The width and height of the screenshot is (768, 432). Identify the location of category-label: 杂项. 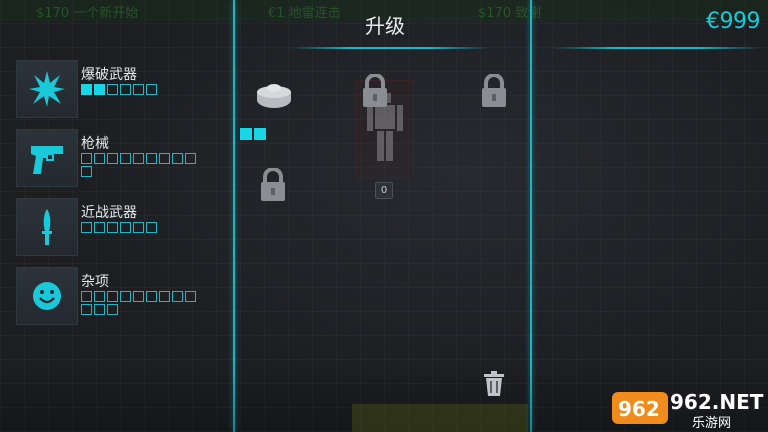
(95, 282).